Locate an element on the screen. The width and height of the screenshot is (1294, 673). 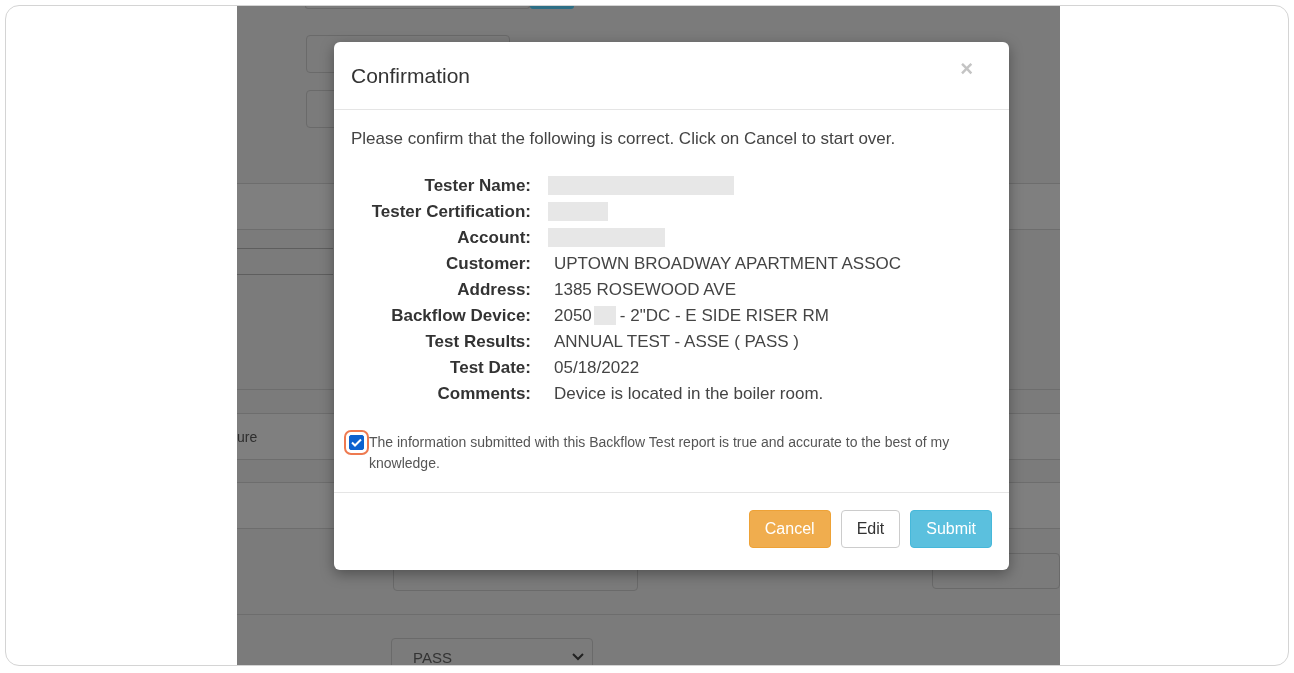
field-value: Device is located in the boiler room. is located at coordinates (689, 394).